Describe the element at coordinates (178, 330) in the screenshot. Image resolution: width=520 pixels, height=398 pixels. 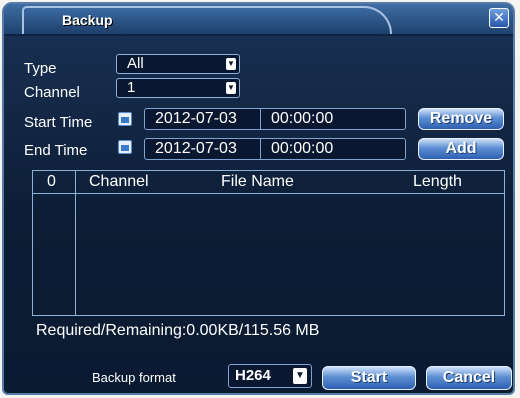
I see `storage-status: Required/Remaining:0.00KB/115.56 MB` at that location.